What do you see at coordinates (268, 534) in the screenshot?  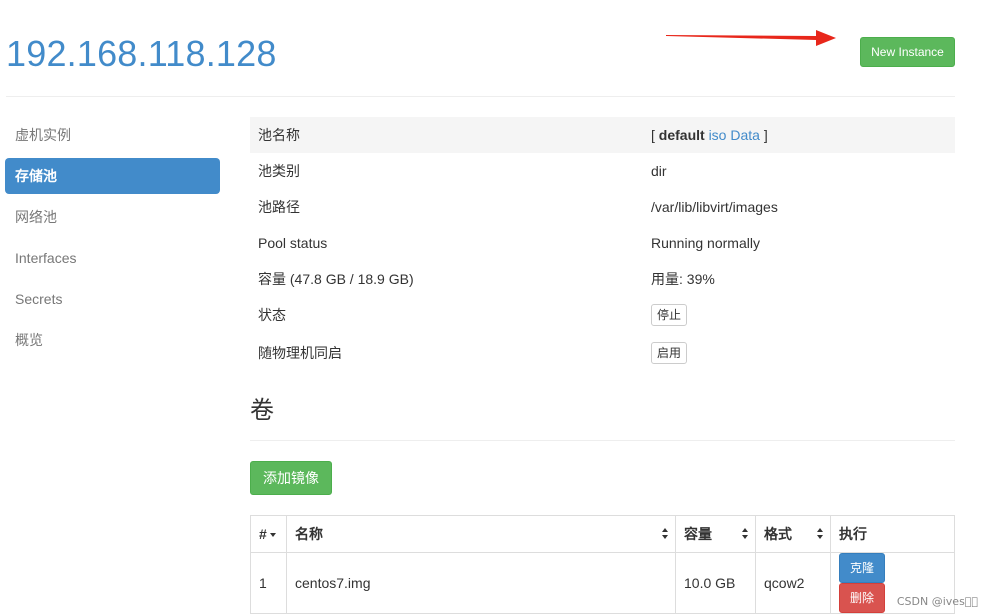 I see `col-index-header: #` at bounding box center [268, 534].